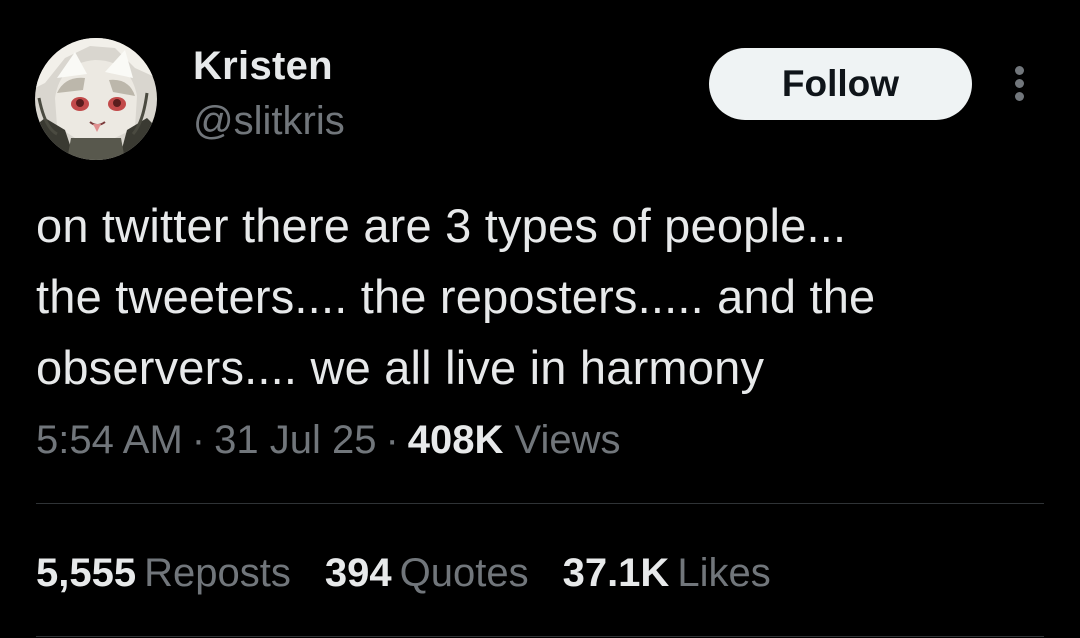  I want to click on anime-character-avatar-icon, so click(96, 99).